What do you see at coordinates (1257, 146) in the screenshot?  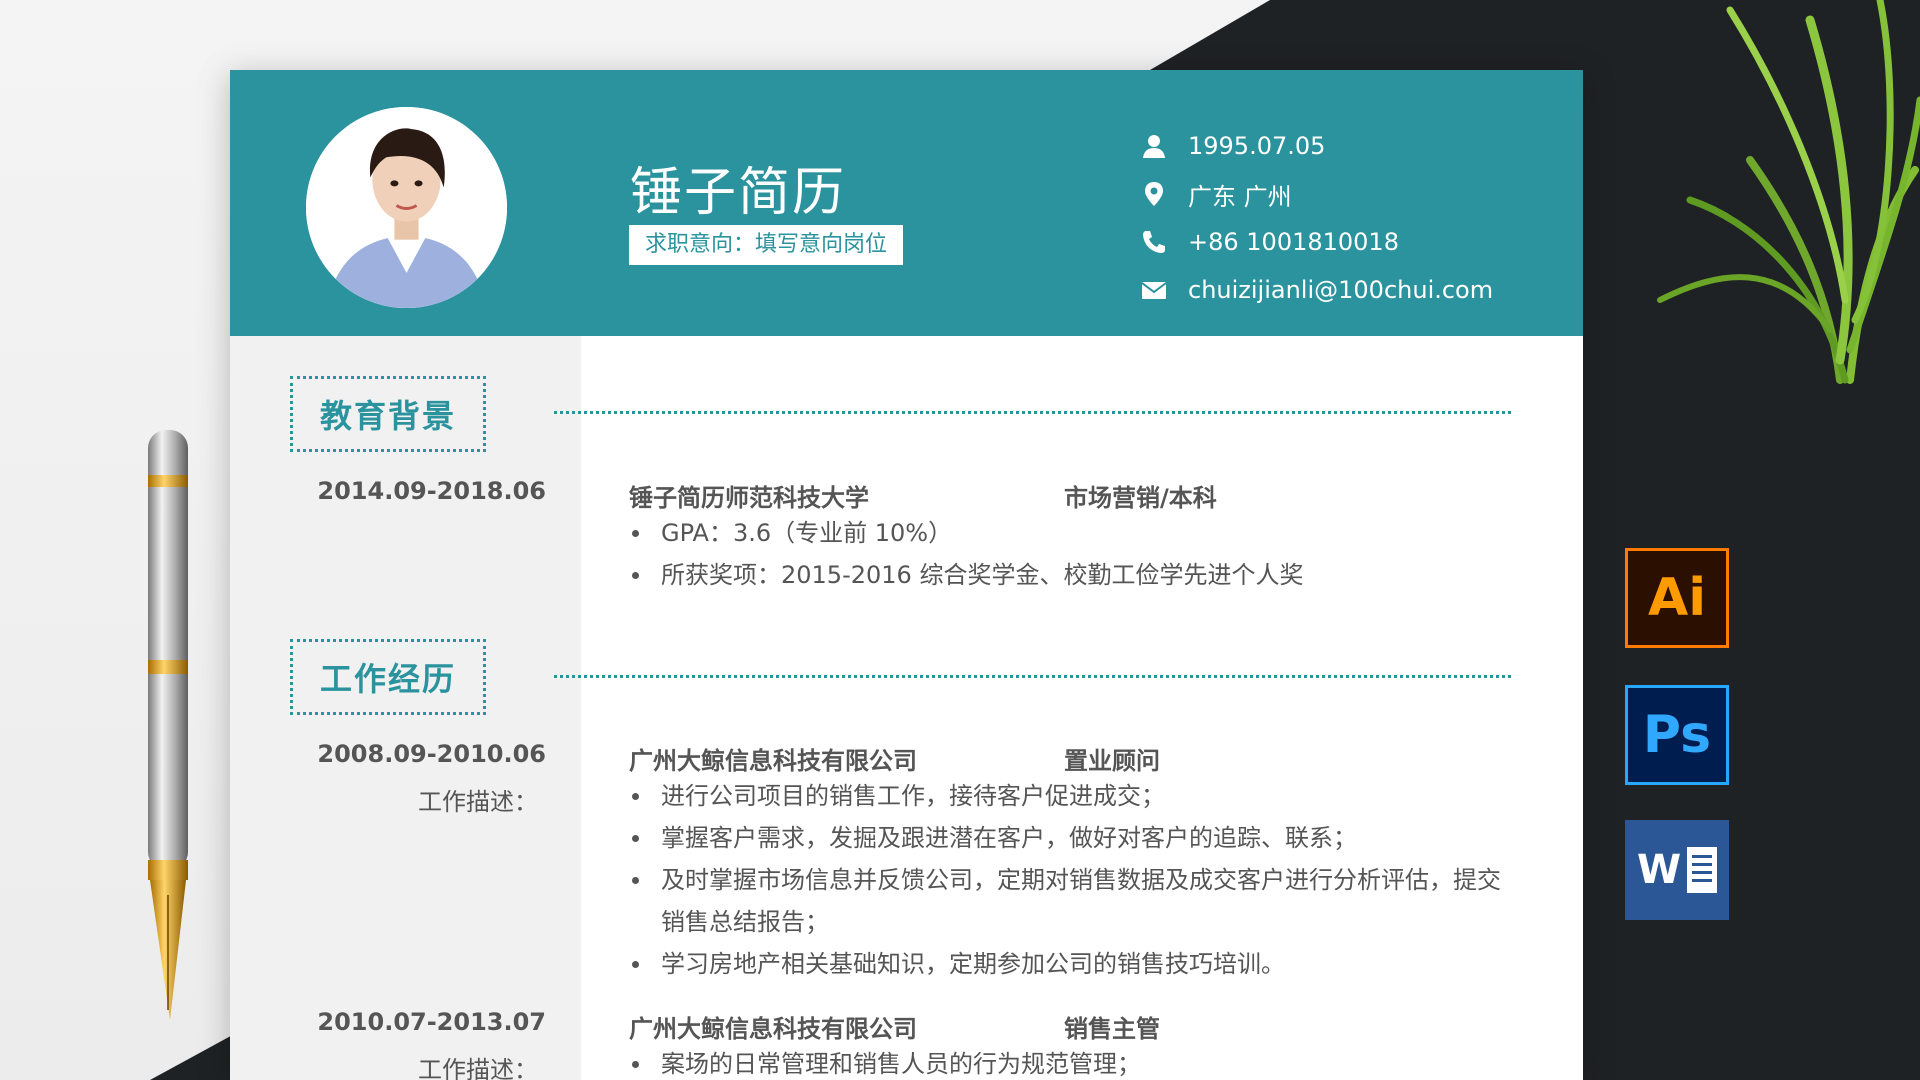 I see `birth-date: 1995.07.05` at bounding box center [1257, 146].